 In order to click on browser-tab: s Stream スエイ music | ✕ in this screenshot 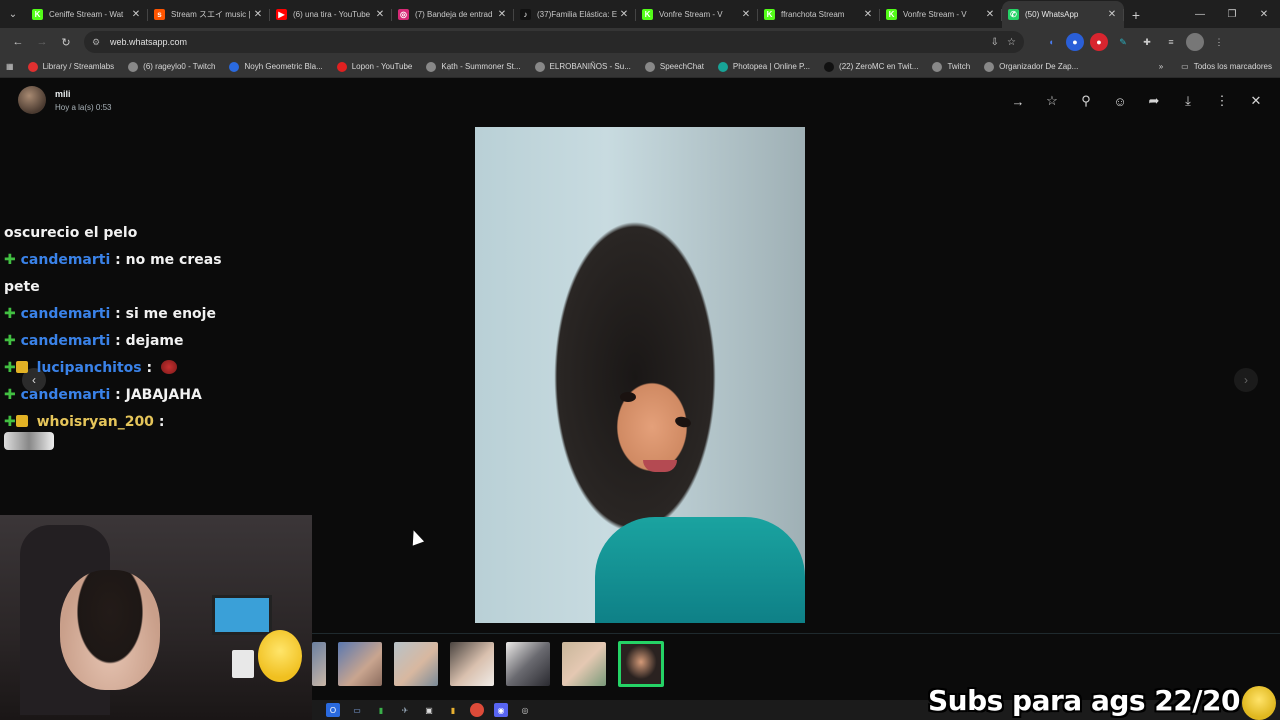, I will do `click(209, 14)`.